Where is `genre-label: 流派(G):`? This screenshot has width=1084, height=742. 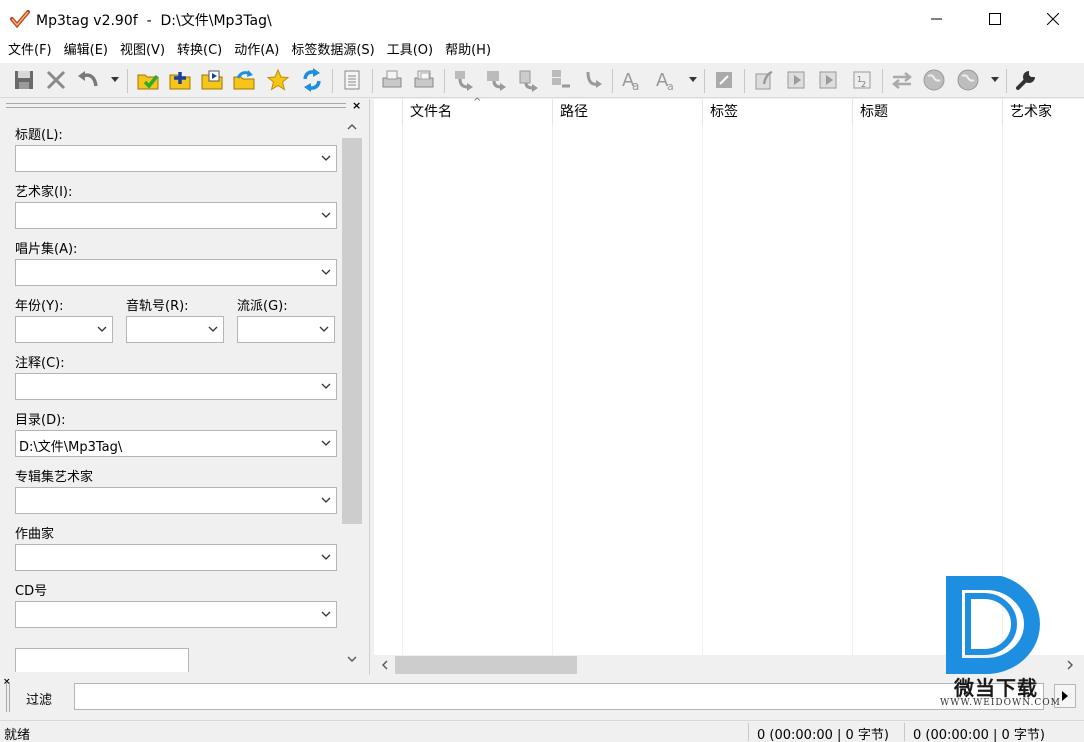
genre-label: 流派(G): is located at coordinates (262, 306).